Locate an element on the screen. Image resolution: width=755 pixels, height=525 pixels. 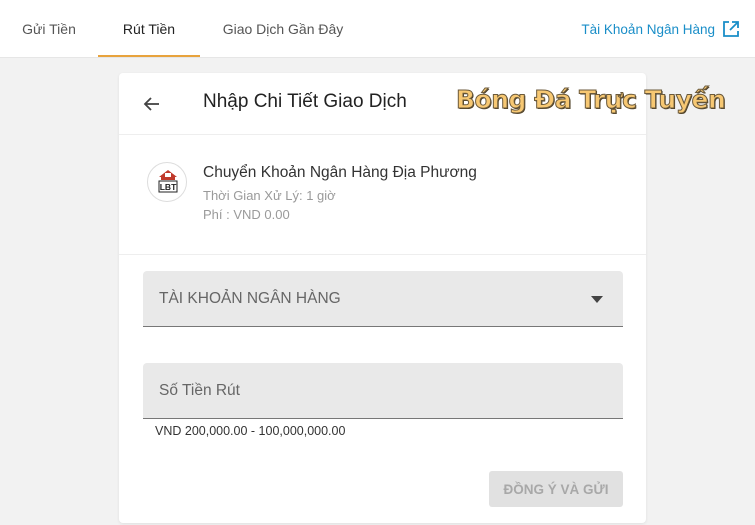
bank-account-link-label: Tài Khoản Ngân Hàng is located at coordinates (648, 29).